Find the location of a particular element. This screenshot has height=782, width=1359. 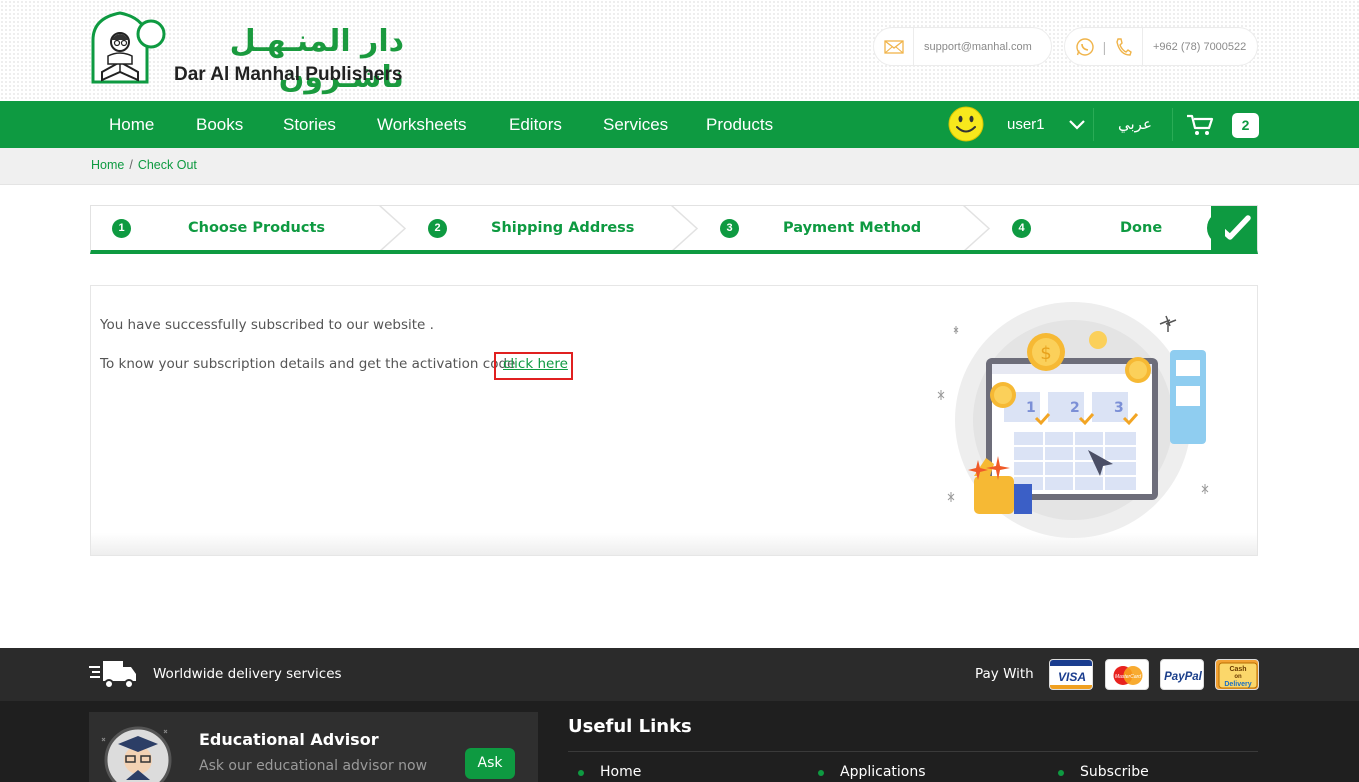

ask-advisor-button: Ask is located at coordinates (490, 763).